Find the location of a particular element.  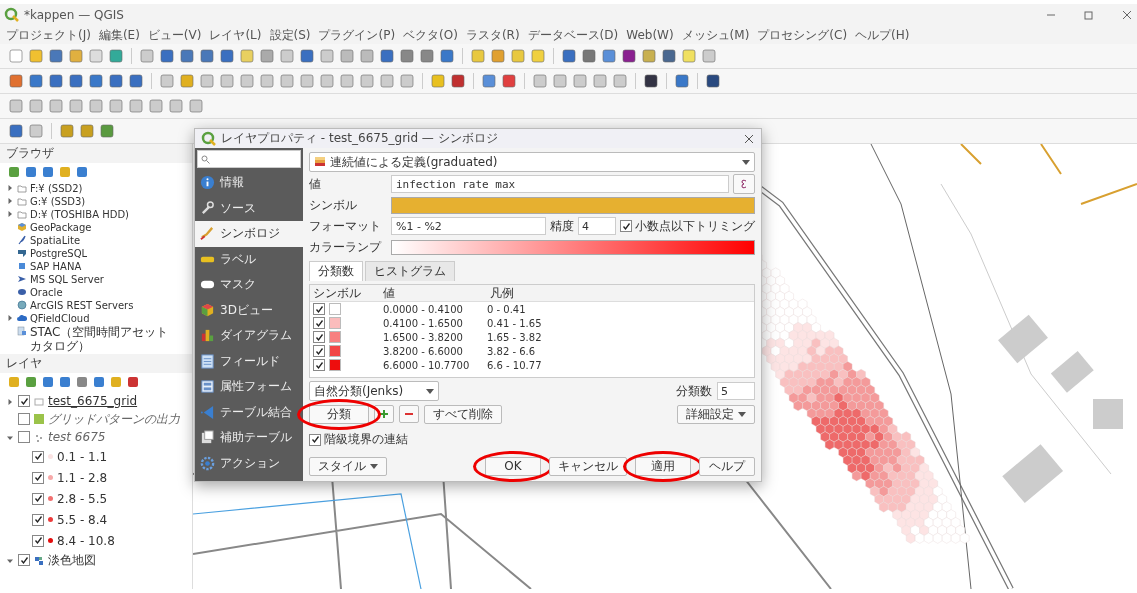

style-button: スタイル is located at coordinates (348, 466).